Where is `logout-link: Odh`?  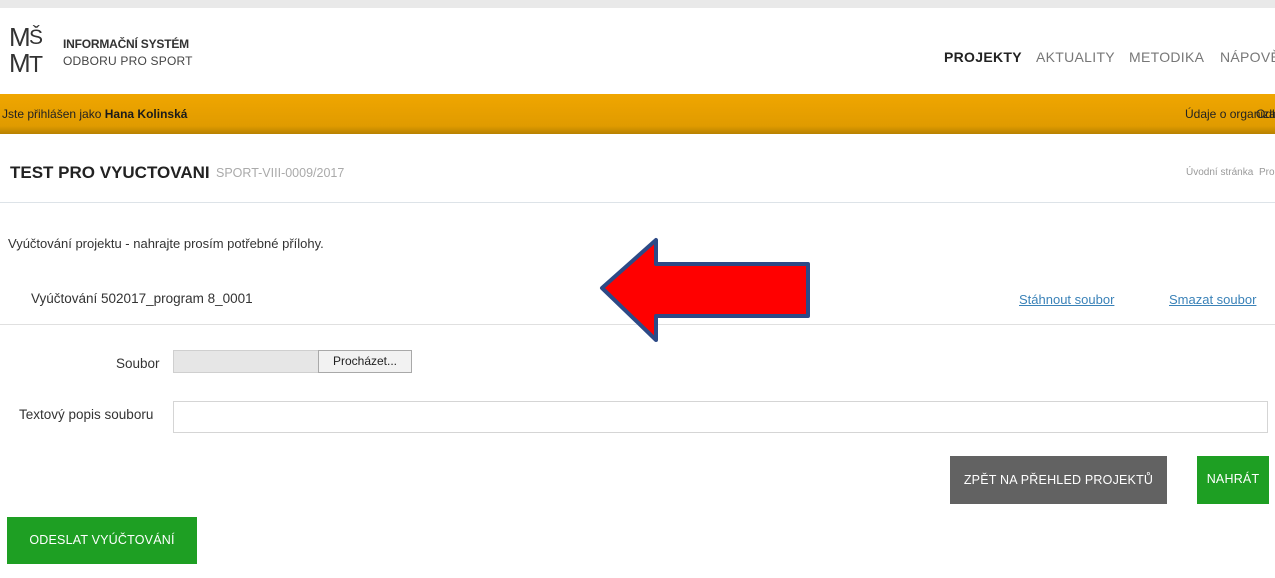
logout-link: Odh is located at coordinates (1265, 114).